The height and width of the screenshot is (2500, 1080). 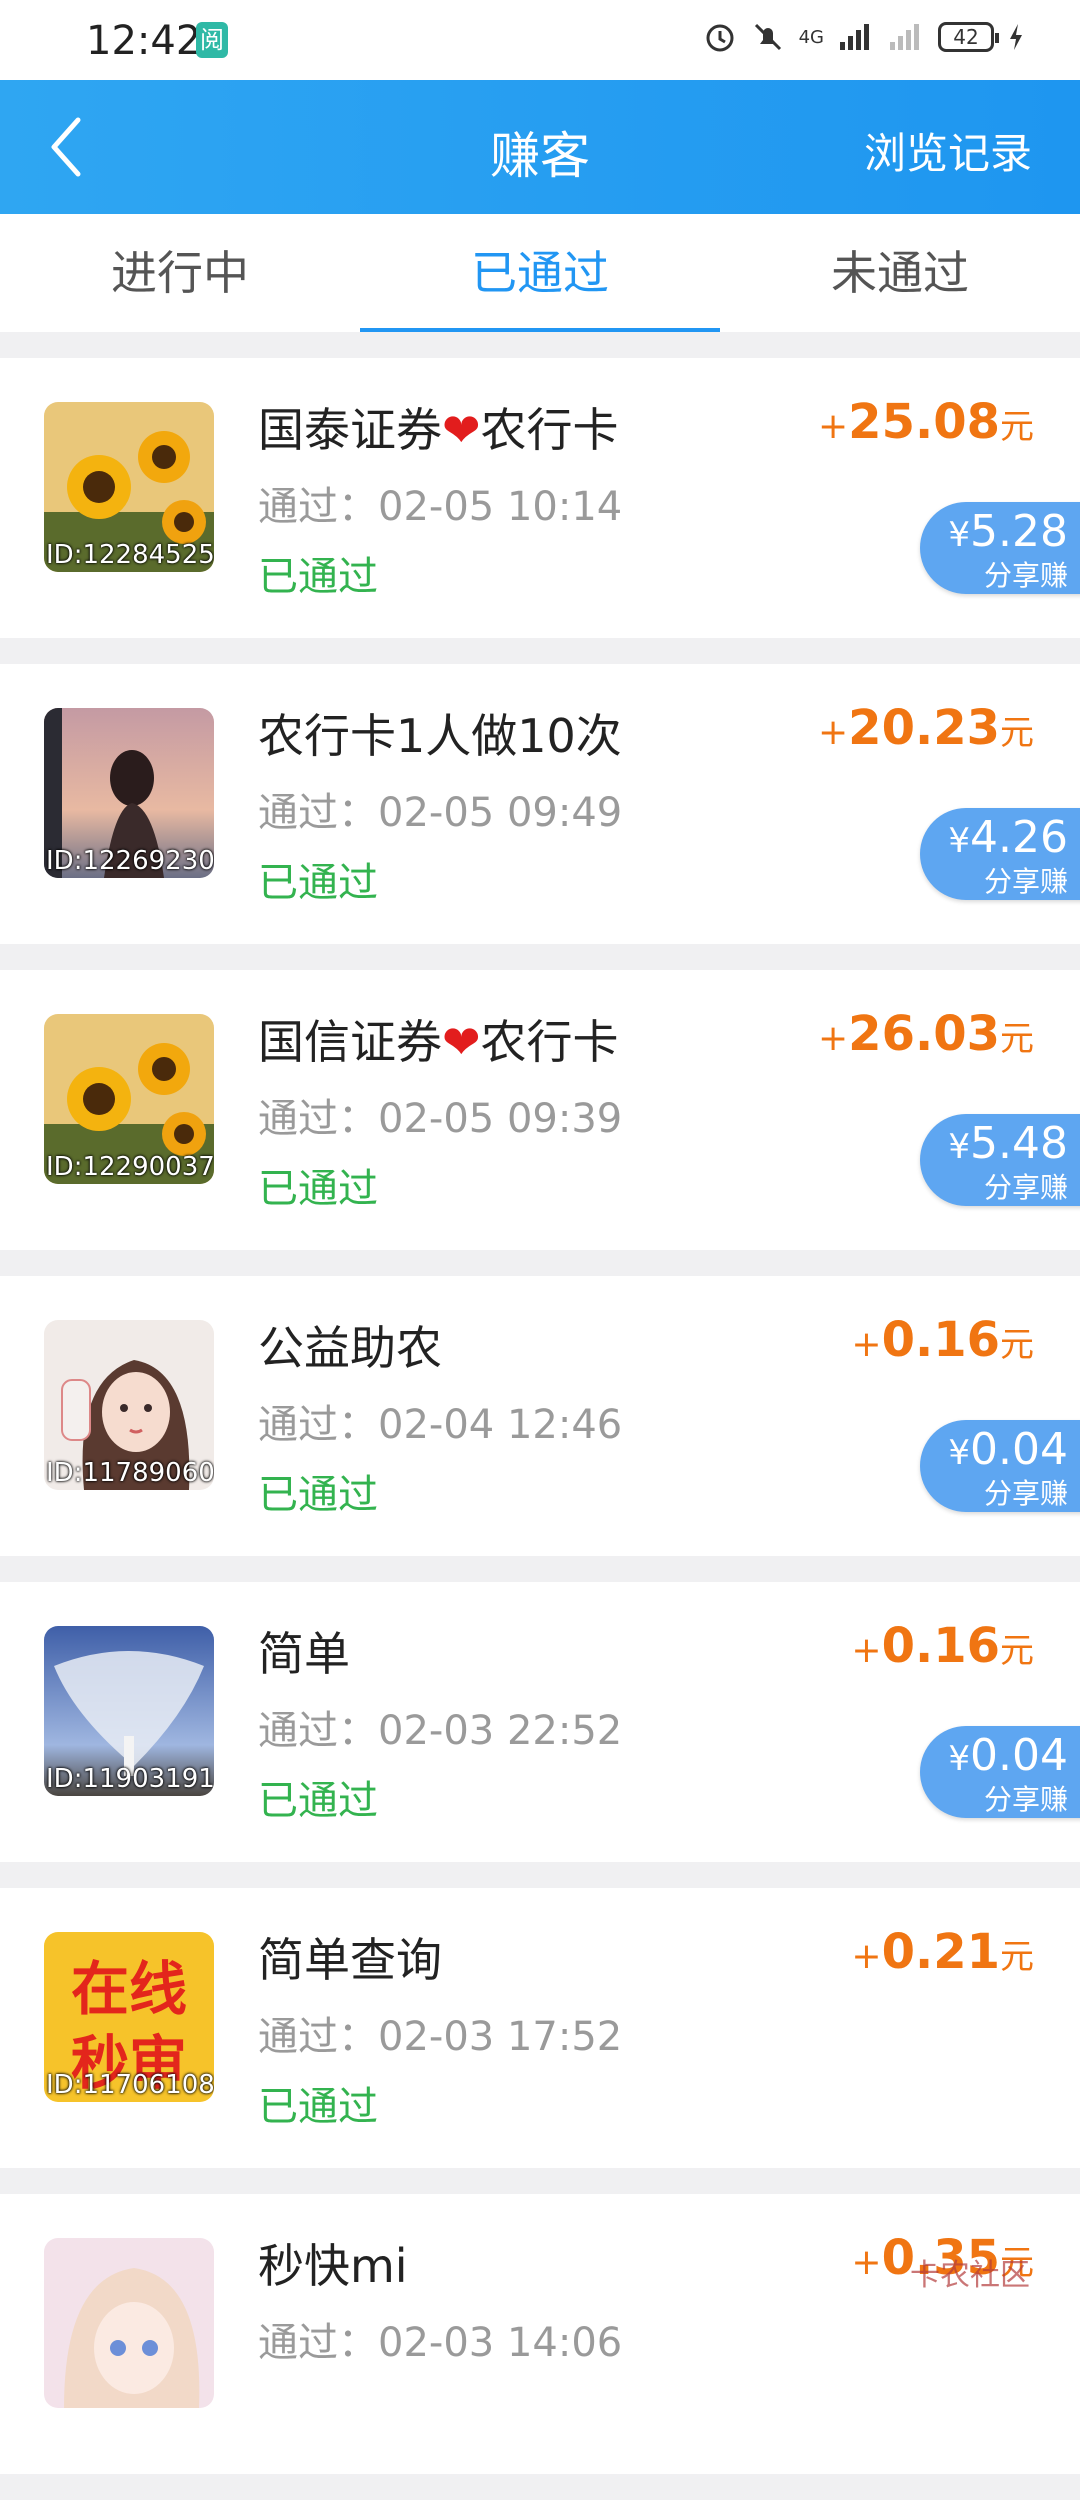 I want to click on reward-amount: +20.23元, so click(x=926, y=728).